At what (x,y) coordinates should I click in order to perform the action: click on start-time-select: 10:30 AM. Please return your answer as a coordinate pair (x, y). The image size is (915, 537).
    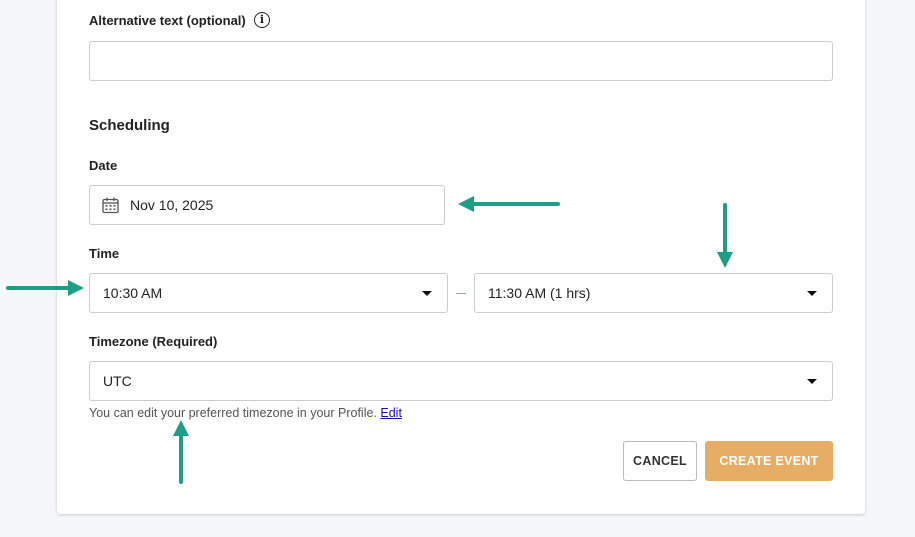
    Looking at the image, I should click on (268, 293).